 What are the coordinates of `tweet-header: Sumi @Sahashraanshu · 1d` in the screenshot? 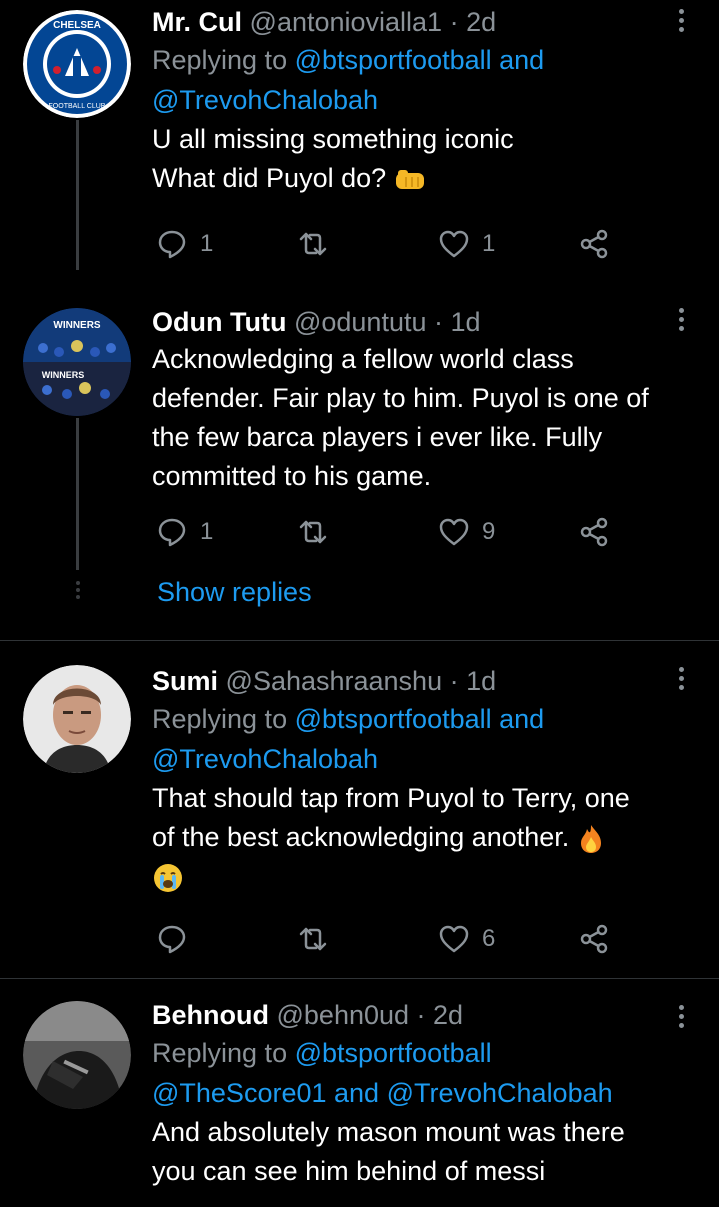 It's located at (415, 681).